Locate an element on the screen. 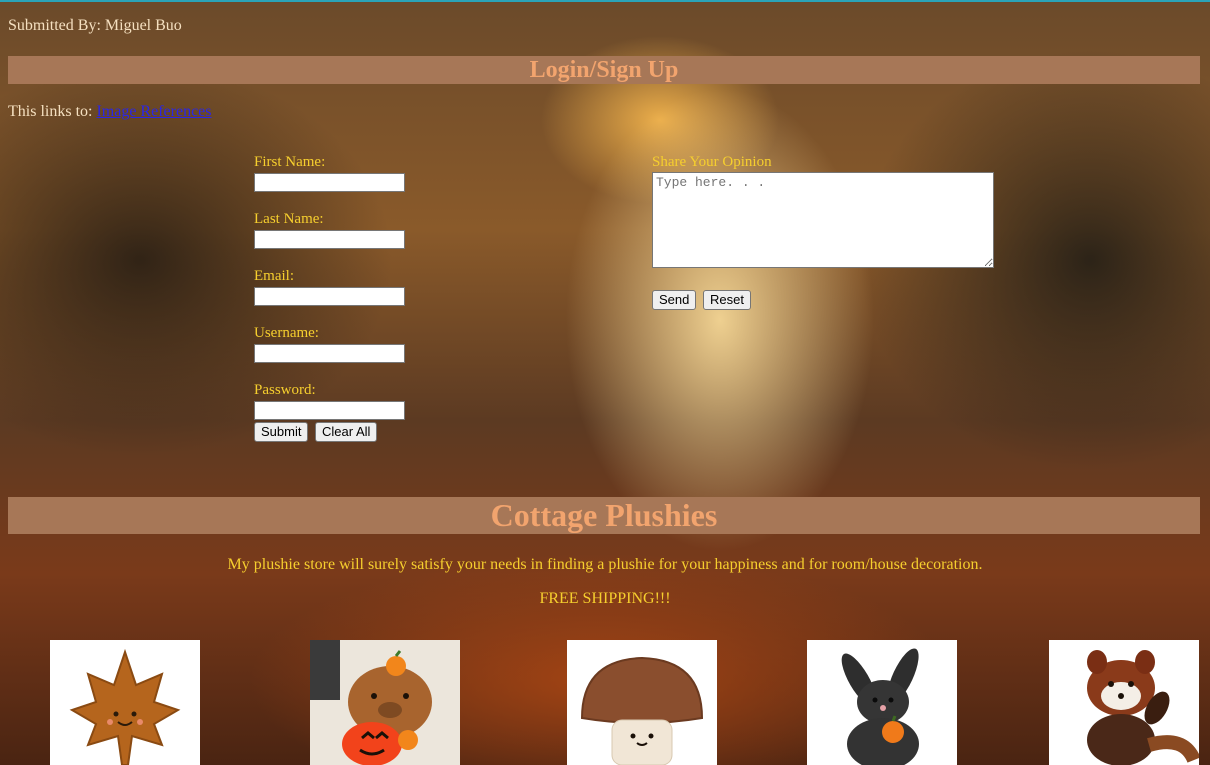  links-prefix: This links to: is located at coordinates (52, 111).